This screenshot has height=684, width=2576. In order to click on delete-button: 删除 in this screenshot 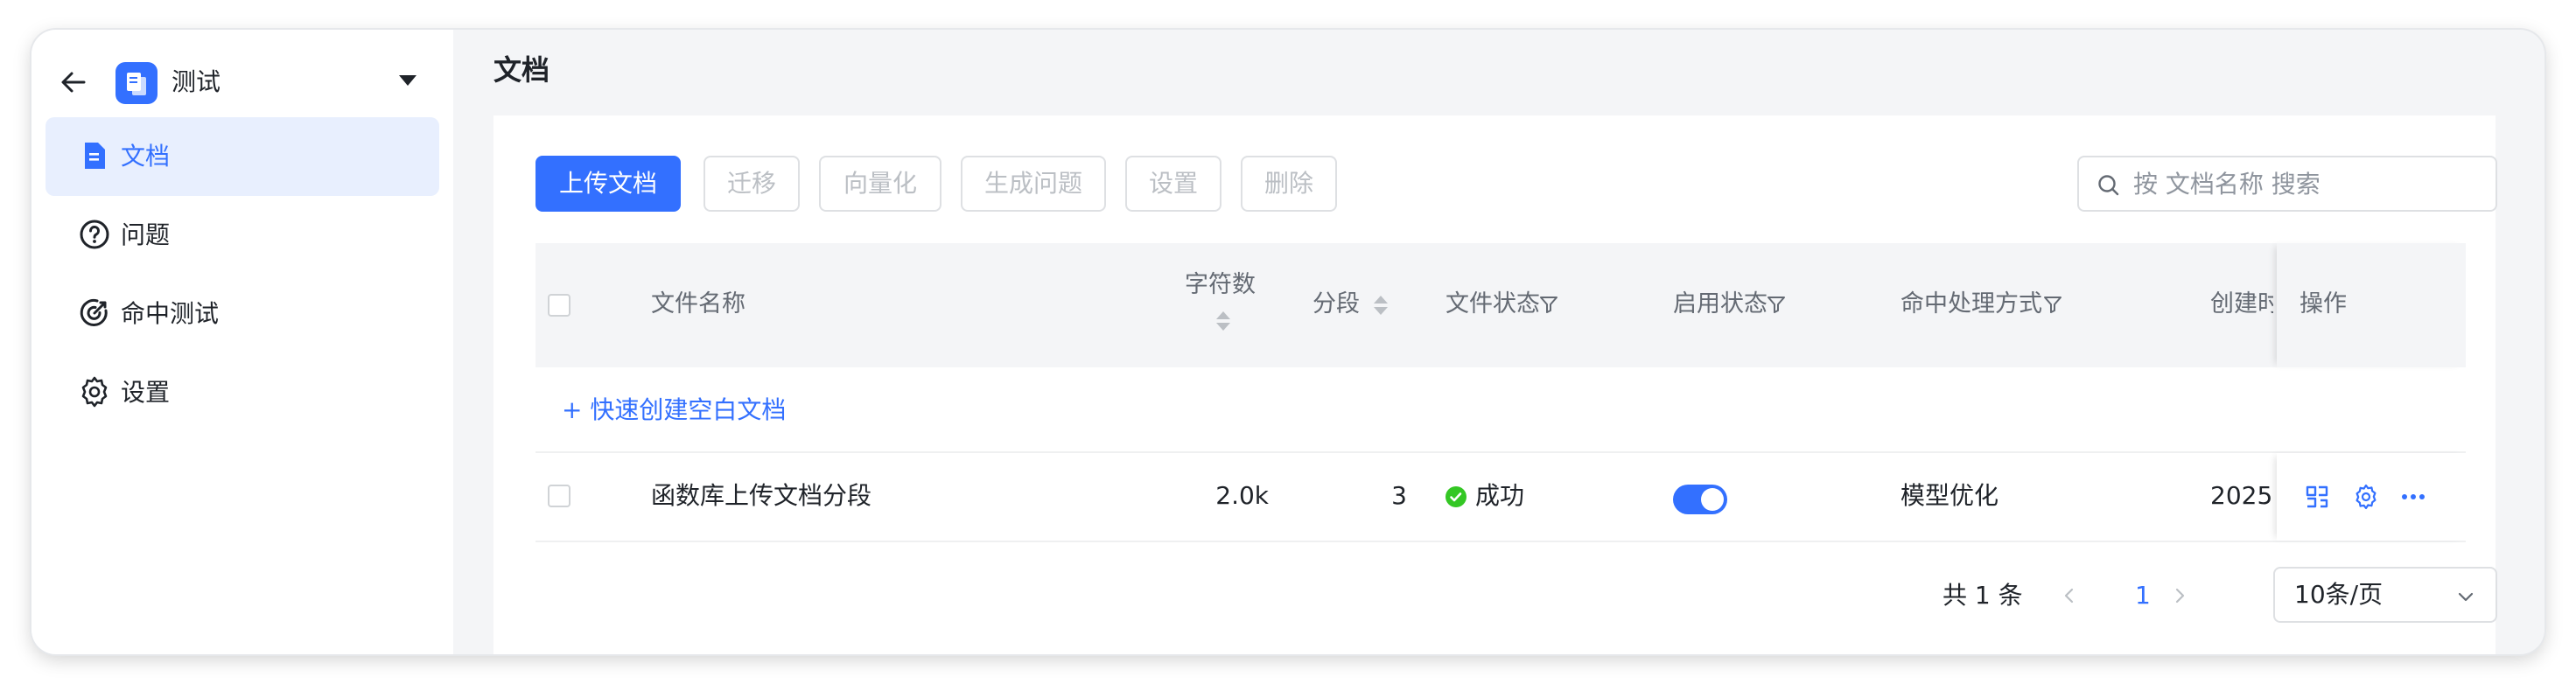, I will do `click(1289, 184)`.